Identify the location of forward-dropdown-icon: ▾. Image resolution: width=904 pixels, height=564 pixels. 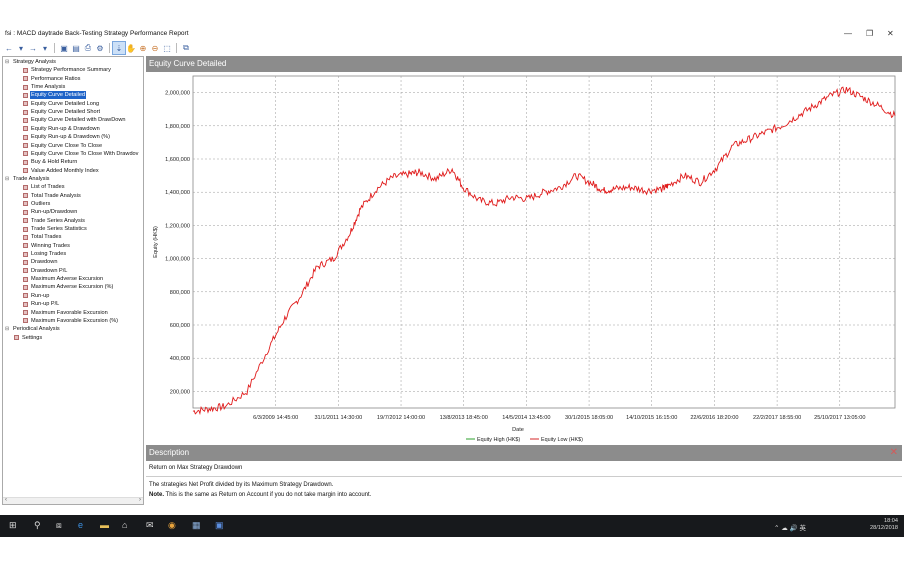
(45, 48).